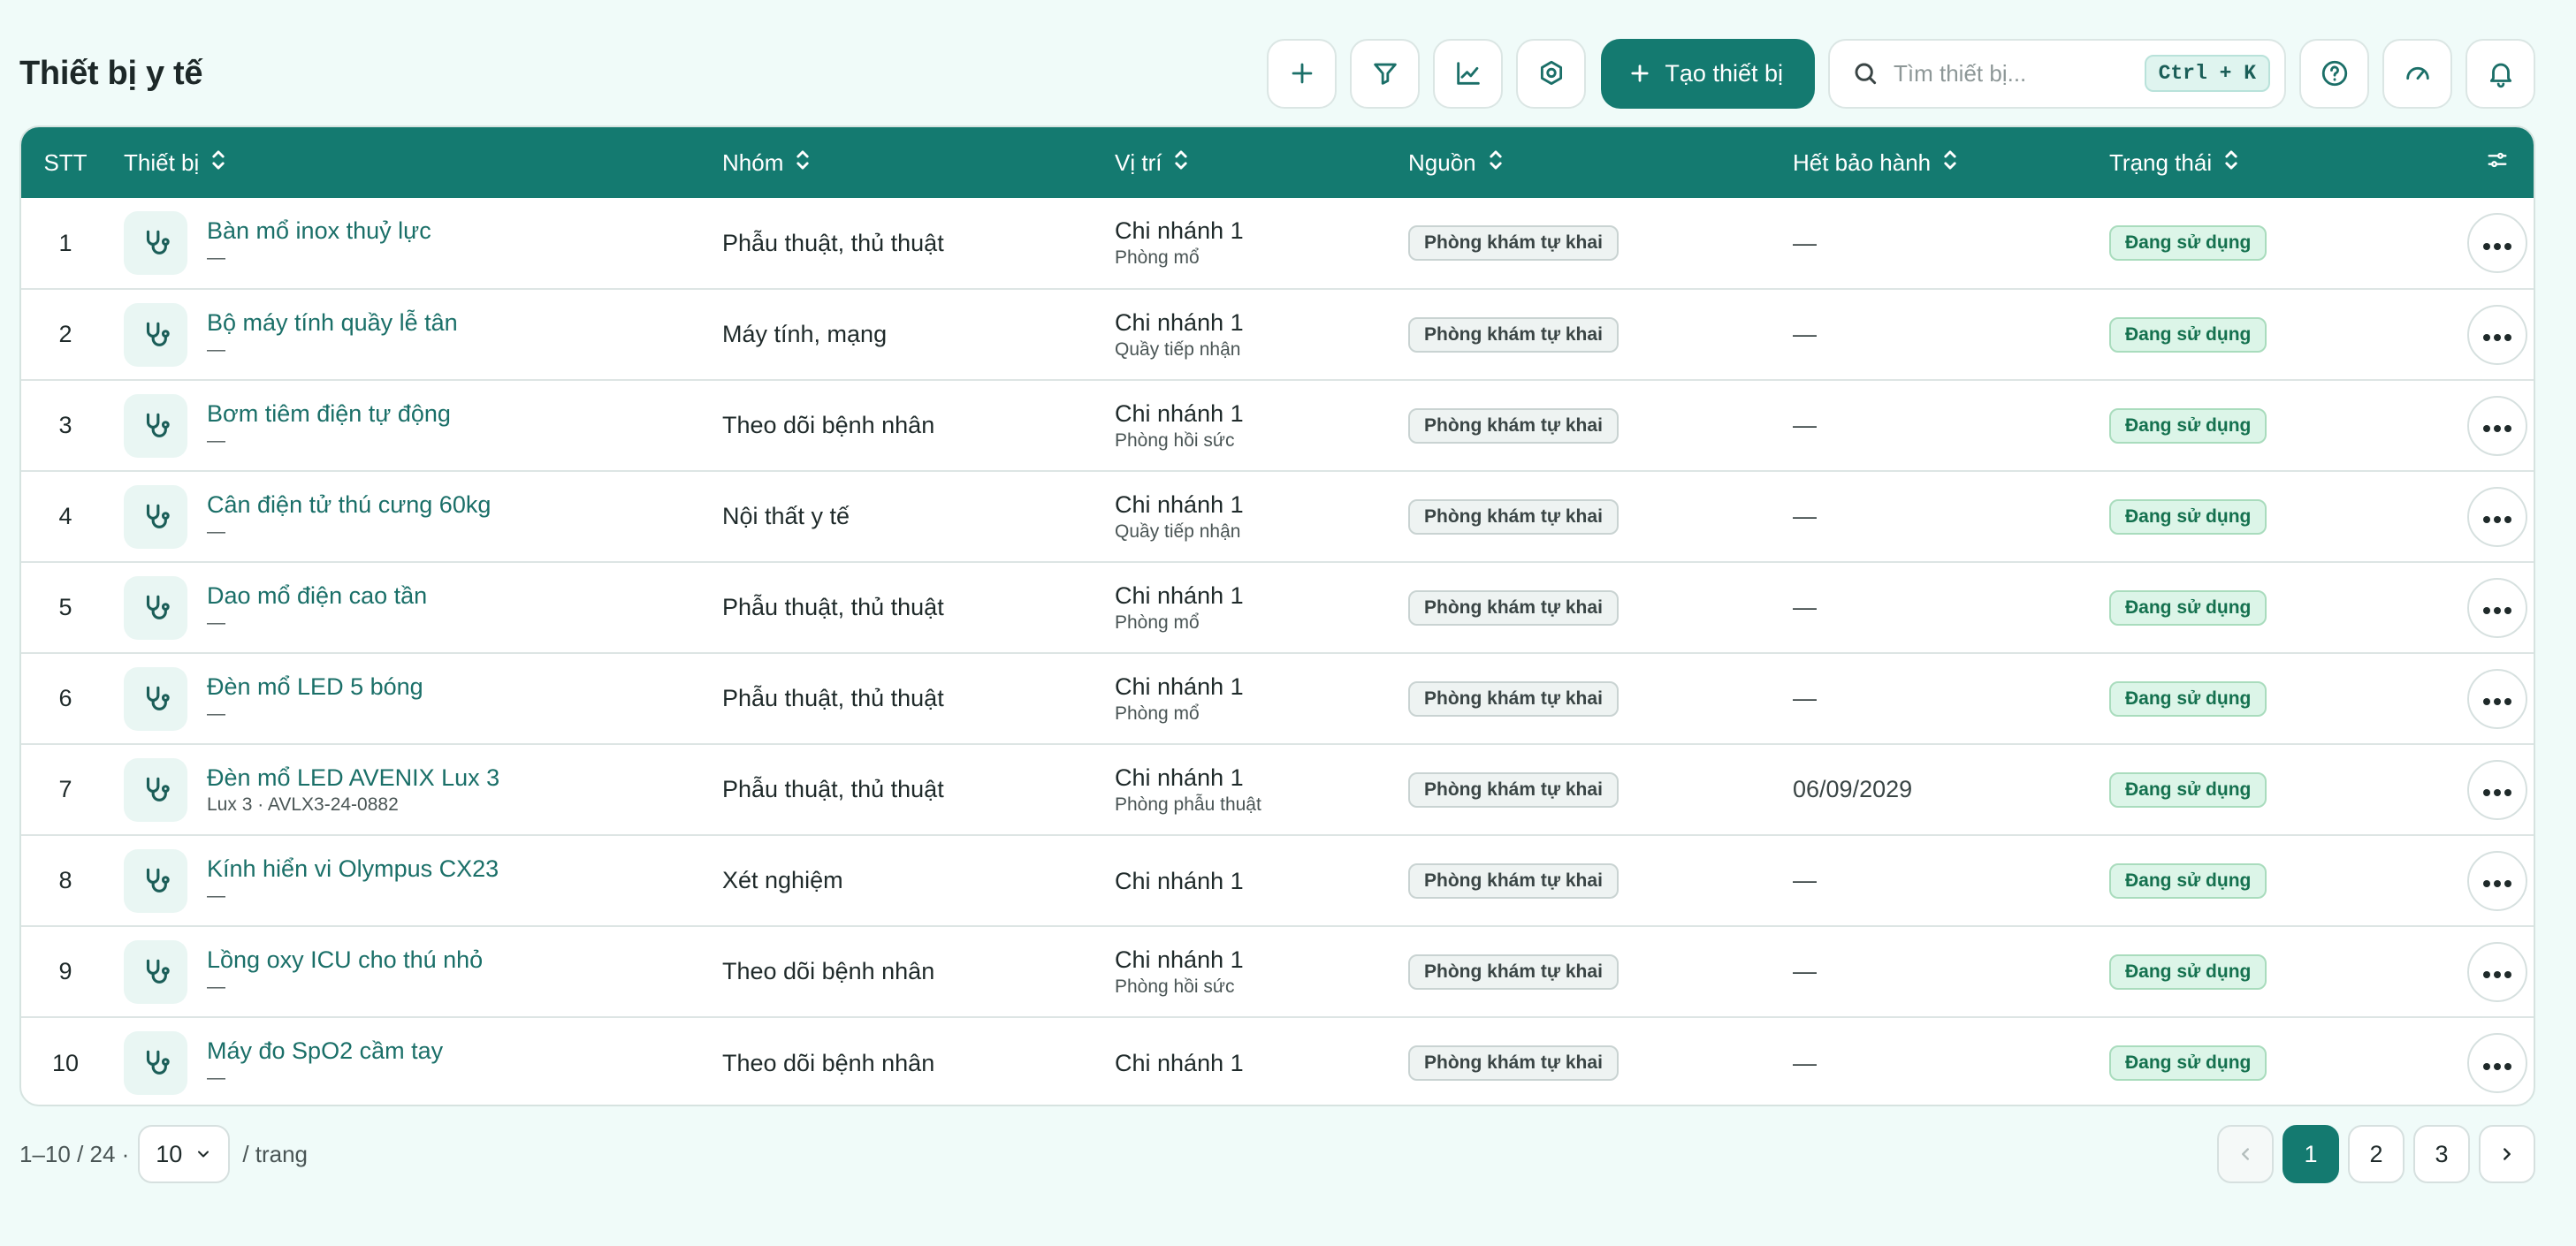 The height and width of the screenshot is (1246, 2576). Describe the element at coordinates (325, 1051) in the screenshot. I see `device-name-link: Máy đo SpO2 cầm tay` at that location.